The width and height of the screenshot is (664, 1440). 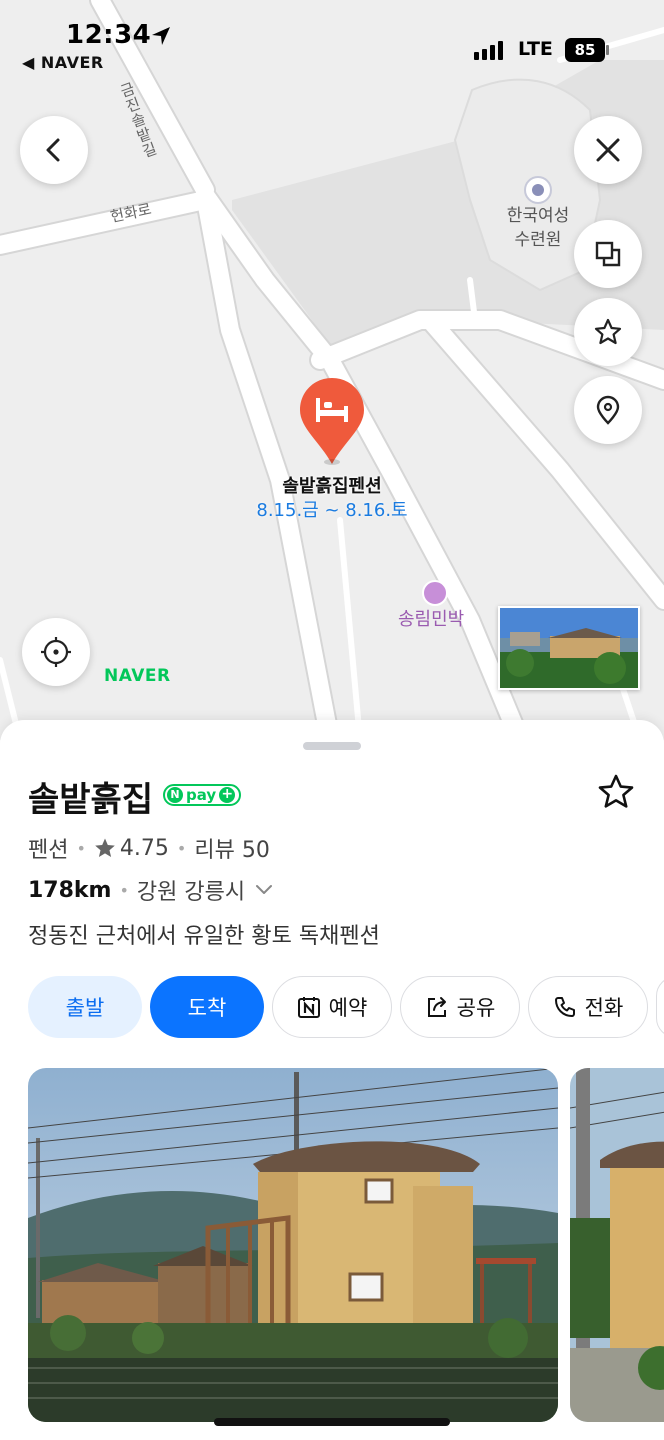 What do you see at coordinates (436, 1007) in the screenshot?
I see `share-icon` at bounding box center [436, 1007].